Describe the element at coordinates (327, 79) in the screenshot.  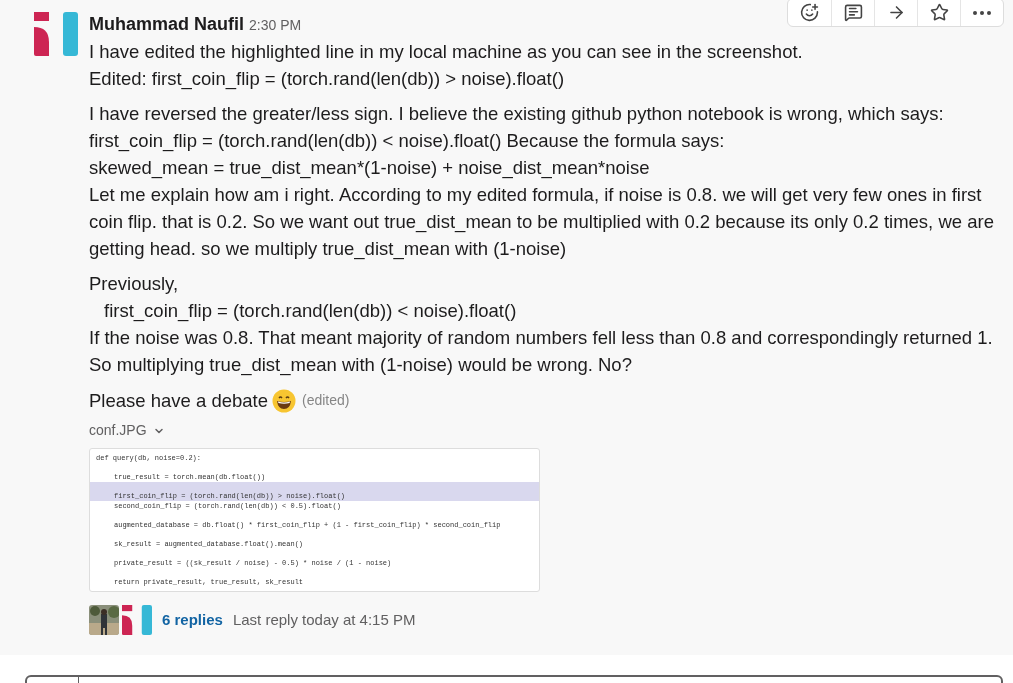
I see `message-text: Edited: first_coin_flip = (torch.rand(len(db)) > noise).float()` at that location.